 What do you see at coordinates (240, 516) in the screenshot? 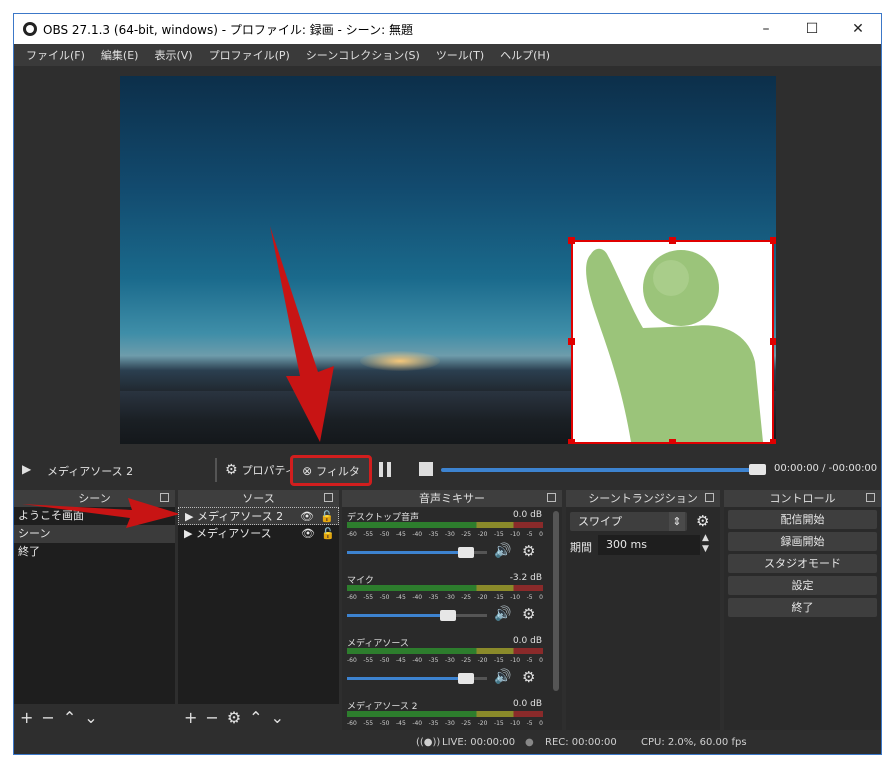
I see `source-label: メディアソース 2` at bounding box center [240, 516].